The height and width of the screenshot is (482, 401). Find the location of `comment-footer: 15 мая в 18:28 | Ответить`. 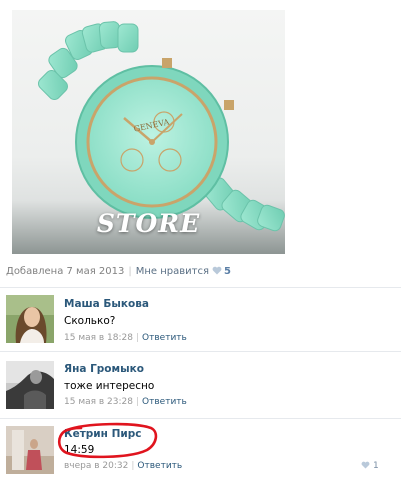

comment-footer: 15 мая в 18:28 | Ответить is located at coordinates (125, 338).